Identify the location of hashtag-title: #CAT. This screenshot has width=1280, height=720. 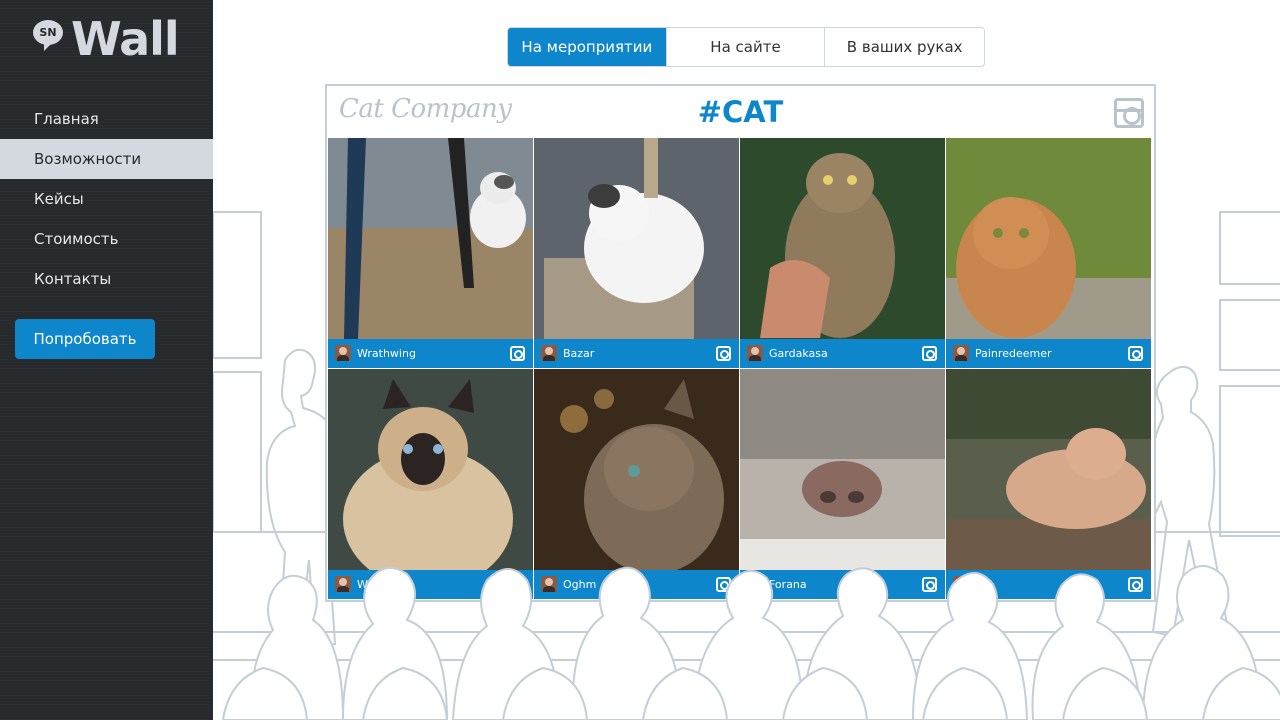
(740, 112).